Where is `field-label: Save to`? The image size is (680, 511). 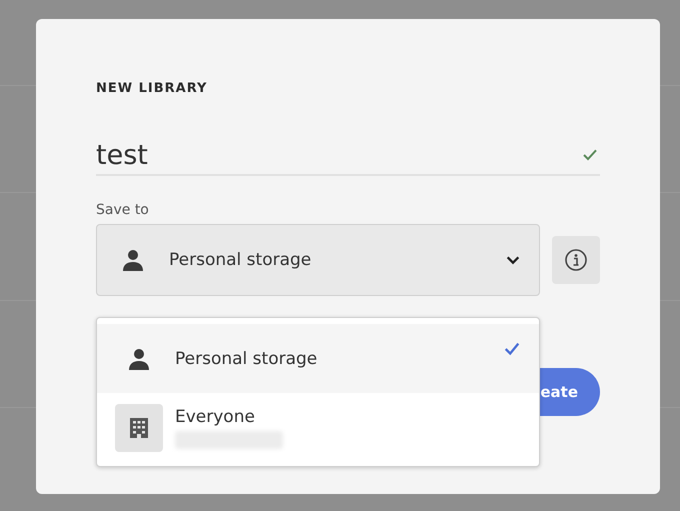
field-label: Save to is located at coordinates (123, 210).